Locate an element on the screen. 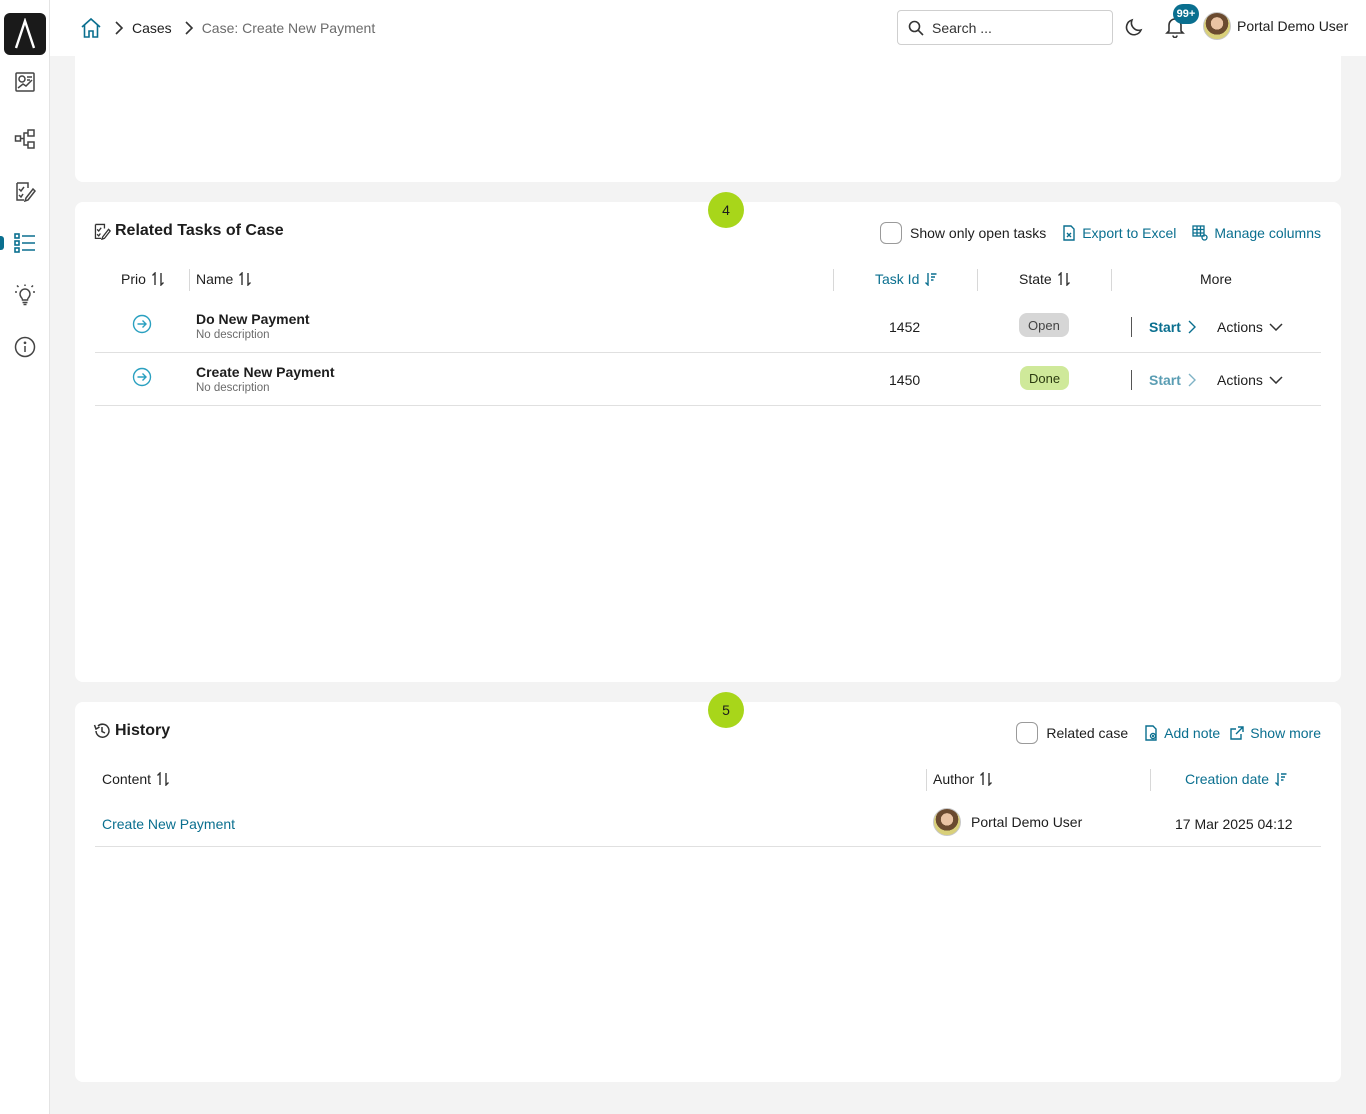 The width and height of the screenshot is (1366, 1114). column-header-task-id-label: Task Id is located at coordinates (897, 279).